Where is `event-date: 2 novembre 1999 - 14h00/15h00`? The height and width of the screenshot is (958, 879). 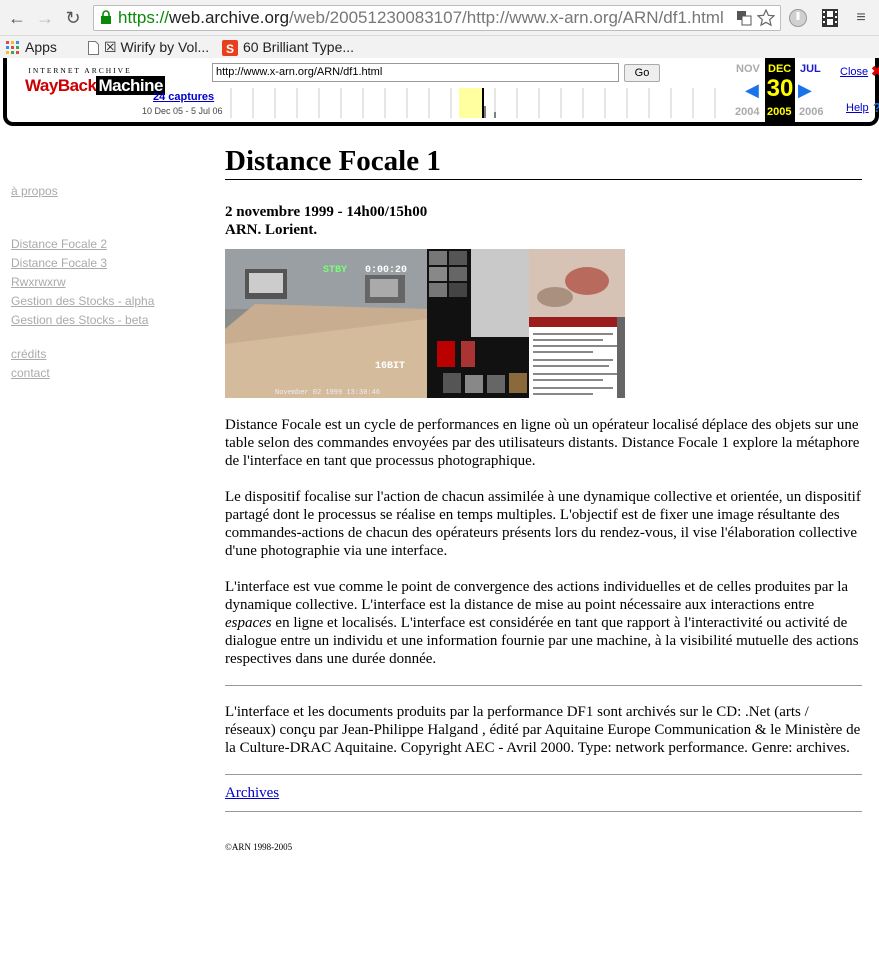 event-date: 2 novembre 1999 - 14h00/15h00 is located at coordinates (326, 212).